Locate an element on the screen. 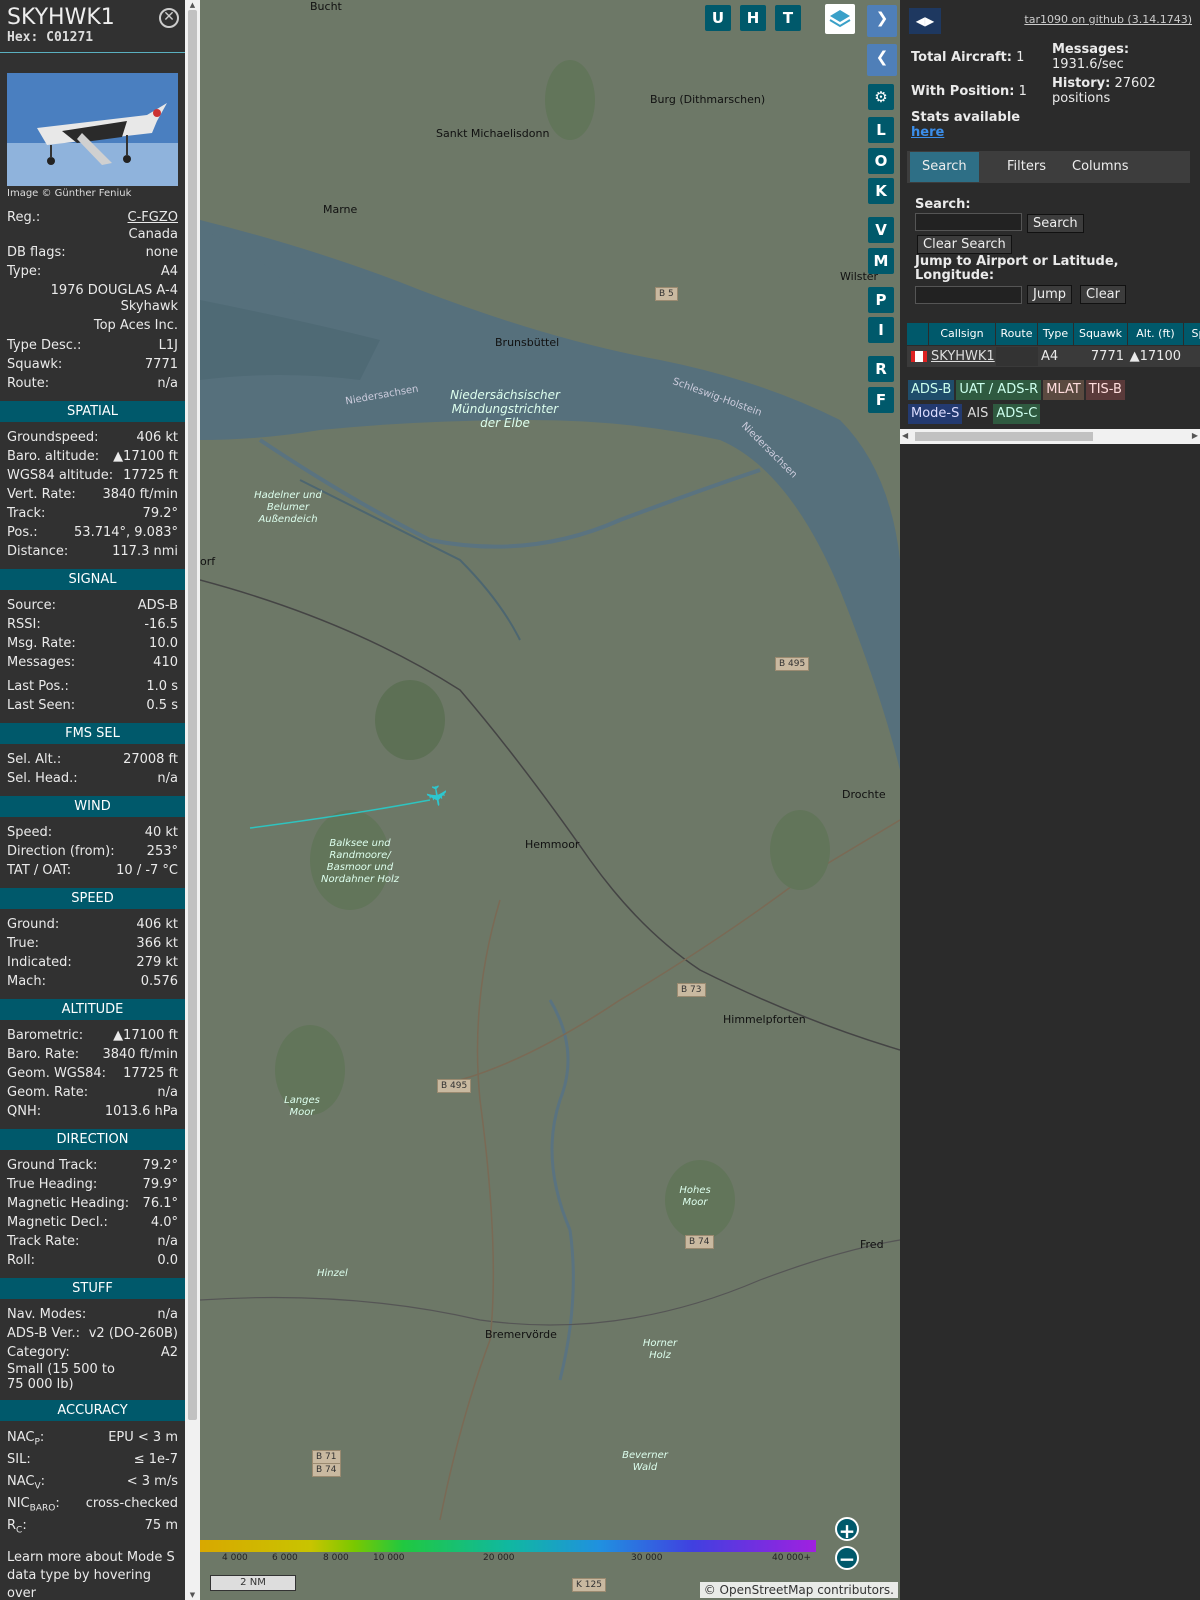  accuracy-value: ≤ 1e-7 is located at coordinates (155, 1459).